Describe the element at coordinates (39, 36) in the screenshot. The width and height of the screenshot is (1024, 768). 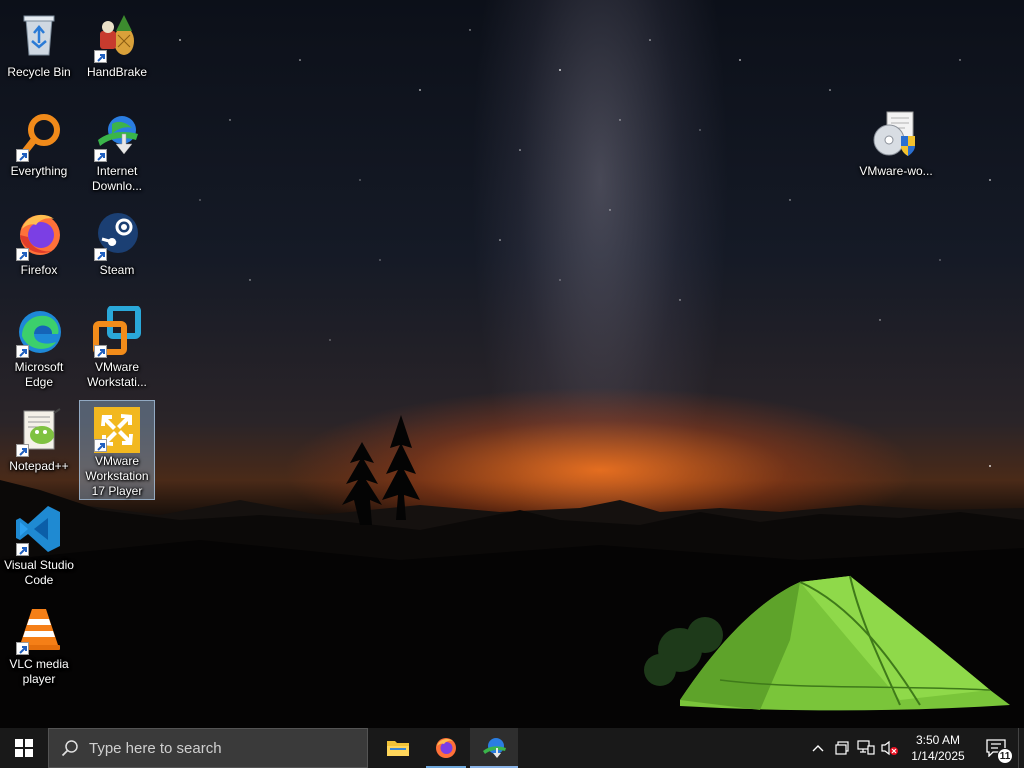
I see `recycle-bin-icon` at that location.